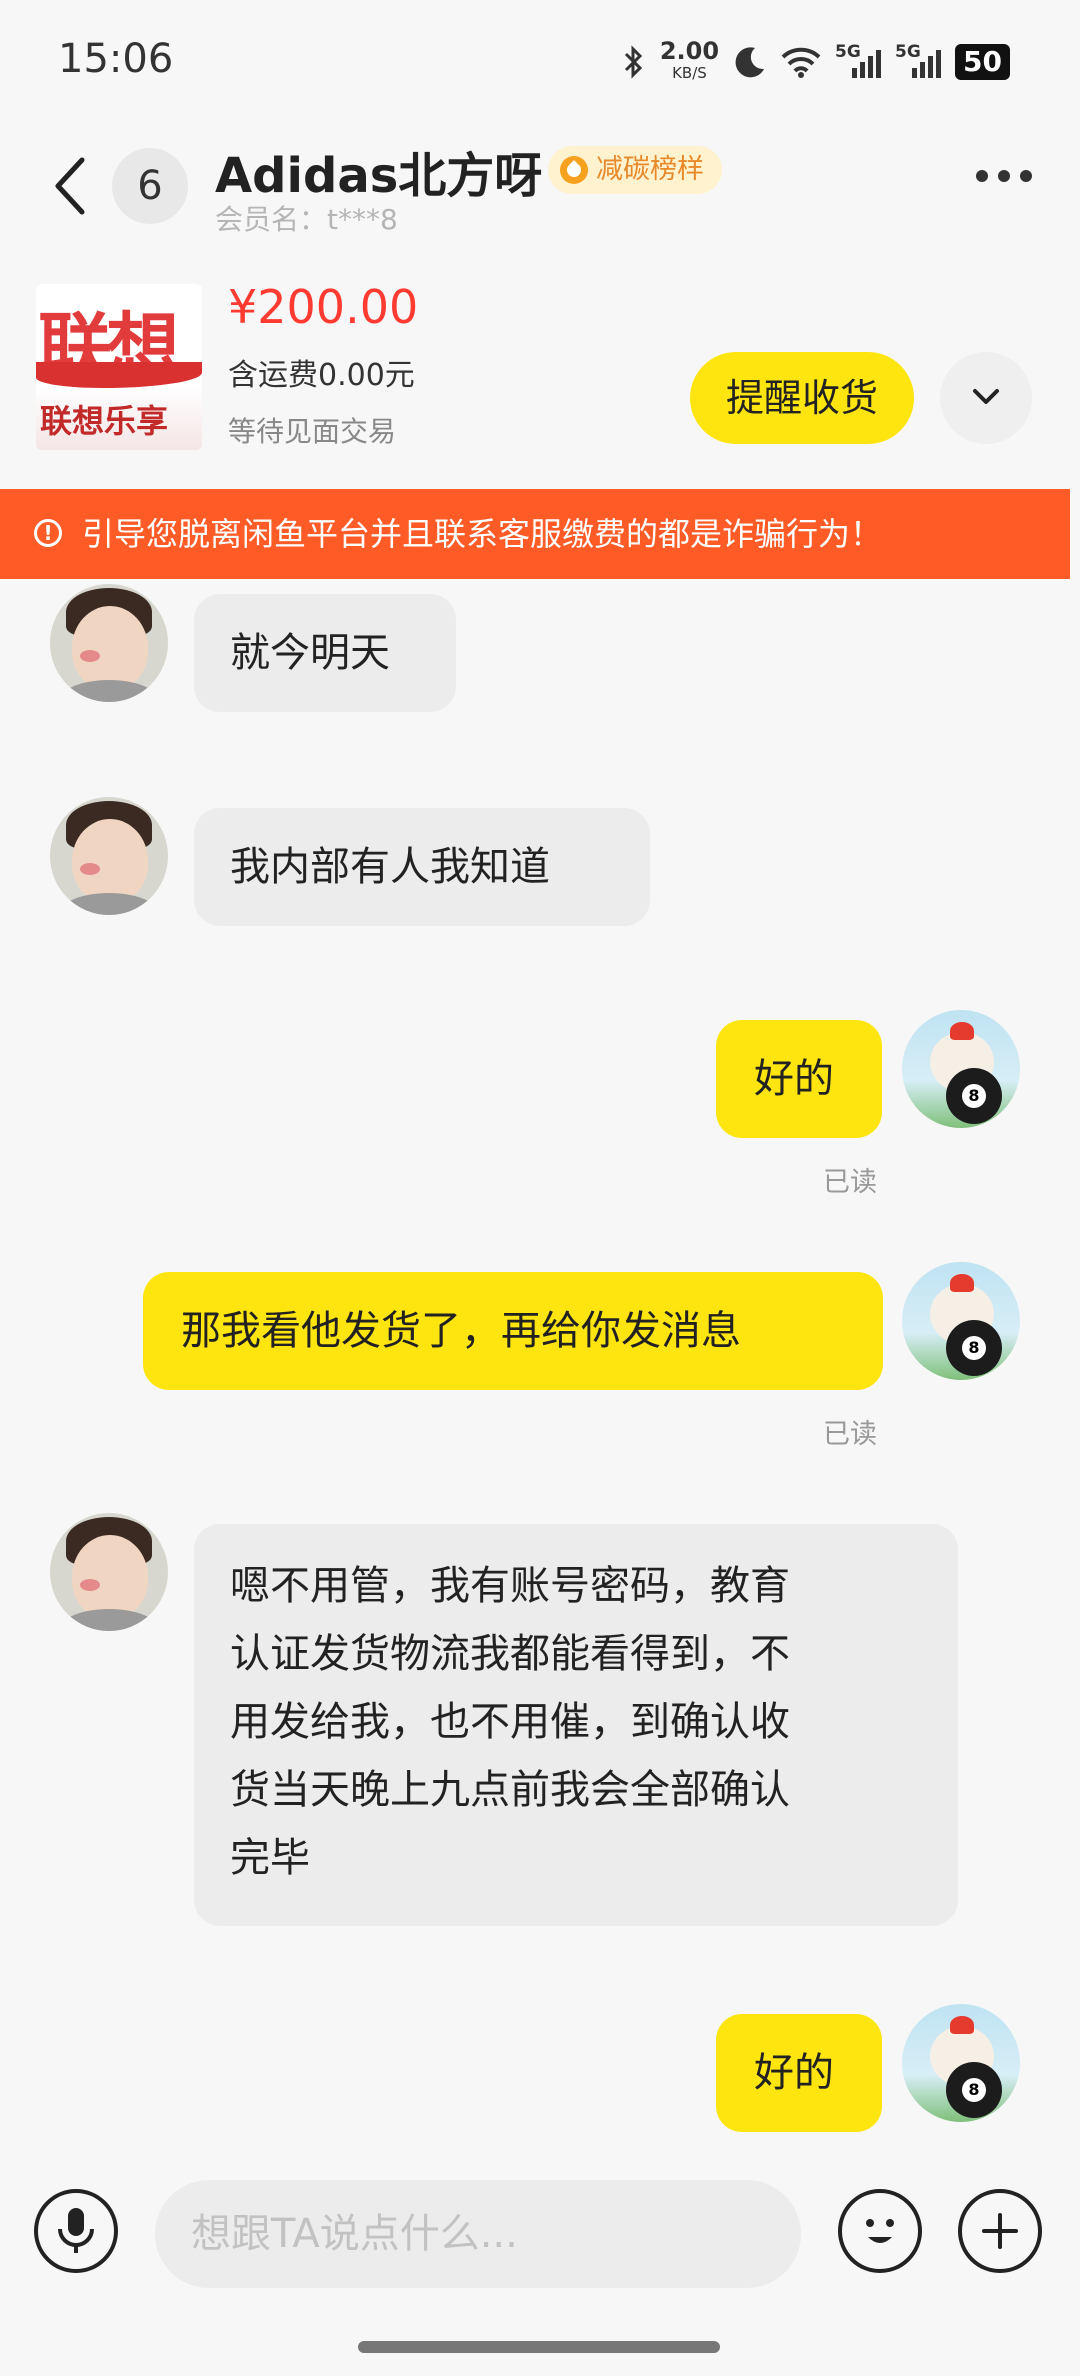  What do you see at coordinates (982, 62) in the screenshot?
I see `battery-icon: 50` at bounding box center [982, 62].